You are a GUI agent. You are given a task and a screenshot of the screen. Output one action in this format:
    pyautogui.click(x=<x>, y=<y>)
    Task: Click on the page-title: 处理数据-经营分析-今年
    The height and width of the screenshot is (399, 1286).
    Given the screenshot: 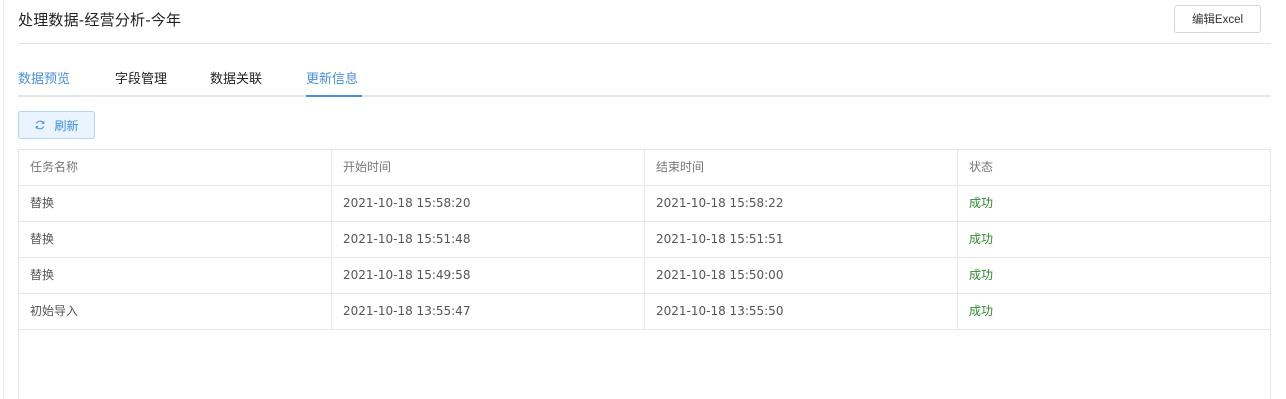 What is the action you would take?
    pyautogui.click(x=100, y=20)
    